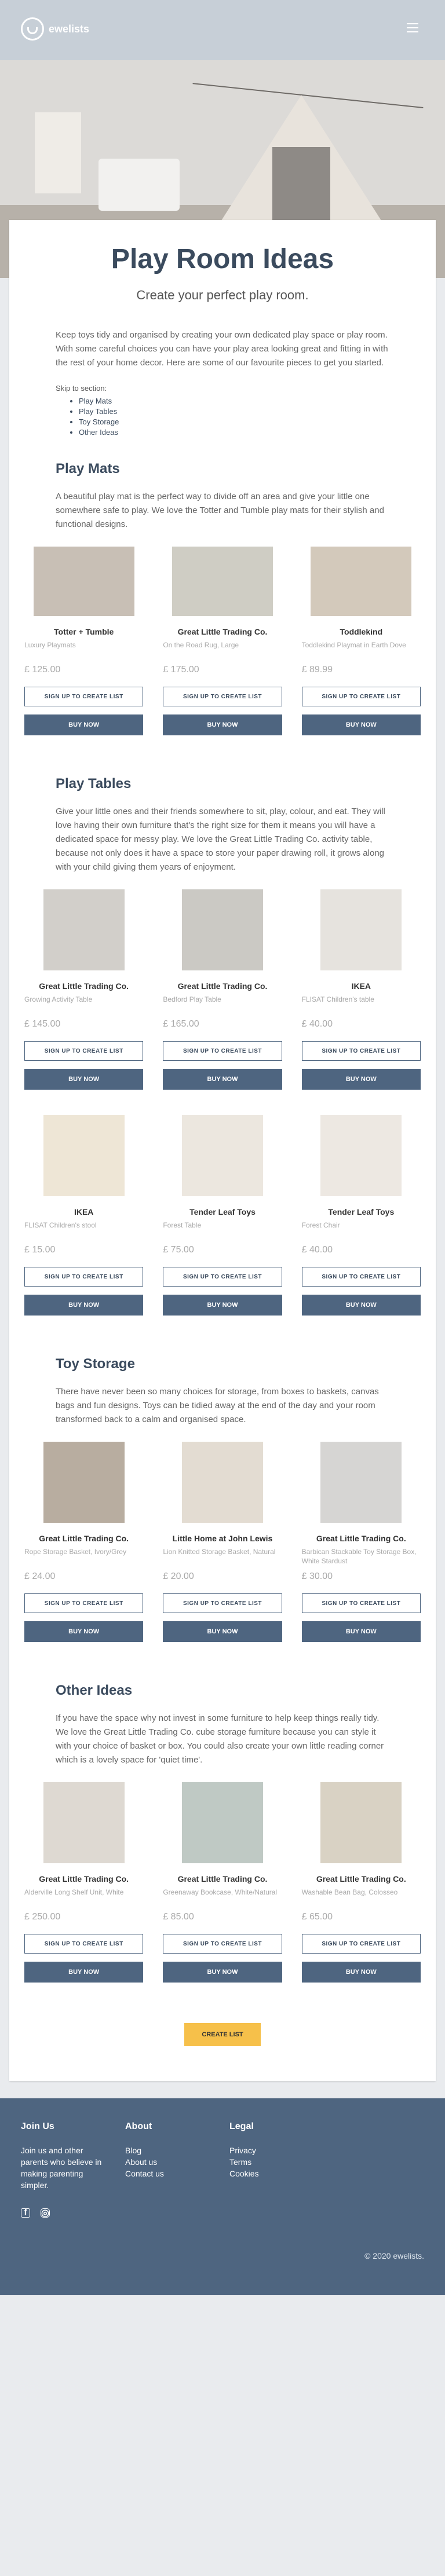 Image resolution: width=445 pixels, height=2576 pixels. Describe the element at coordinates (234, 422) in the screenshot. I see `skip-link-item: Toy Storage` at that location.